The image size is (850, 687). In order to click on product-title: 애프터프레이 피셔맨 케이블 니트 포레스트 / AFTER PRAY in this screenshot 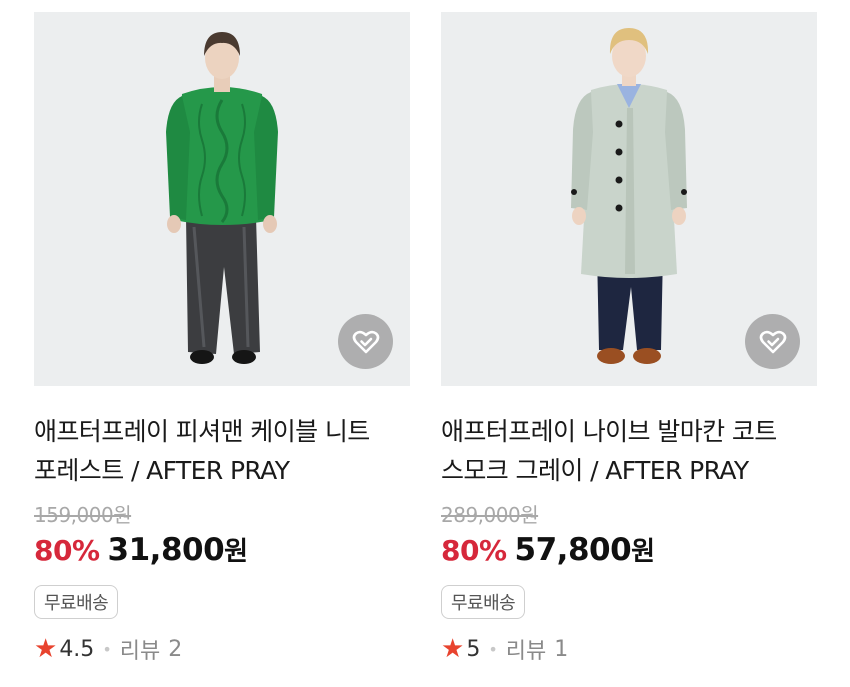, I will do `click(214, 451)`.